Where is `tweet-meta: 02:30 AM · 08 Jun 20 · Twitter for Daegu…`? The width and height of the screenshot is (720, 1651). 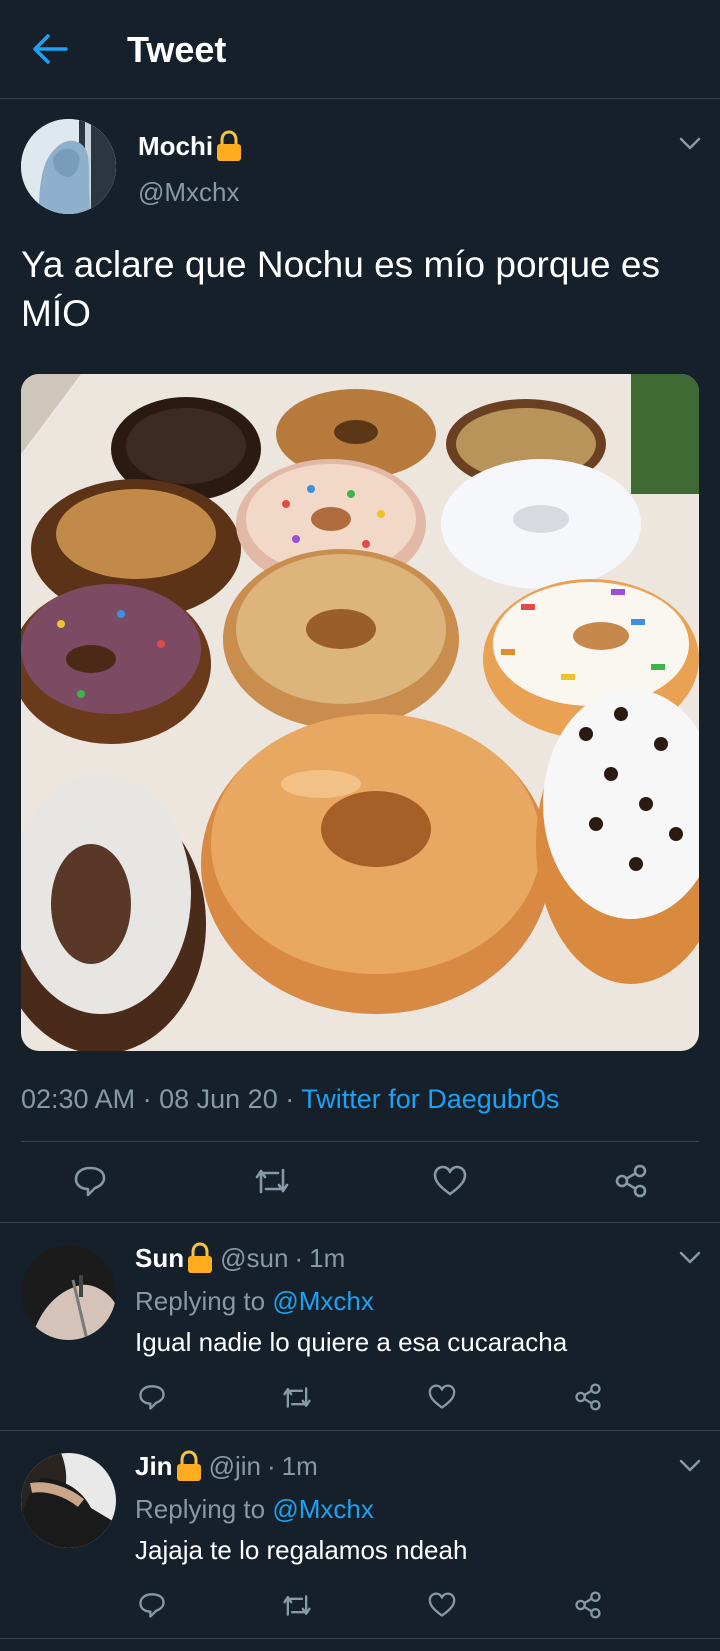
tweet-meta: 02:30 AM · 08 Jun 20 · Twitter for Daegu… is located at coordinates (290, 1099).